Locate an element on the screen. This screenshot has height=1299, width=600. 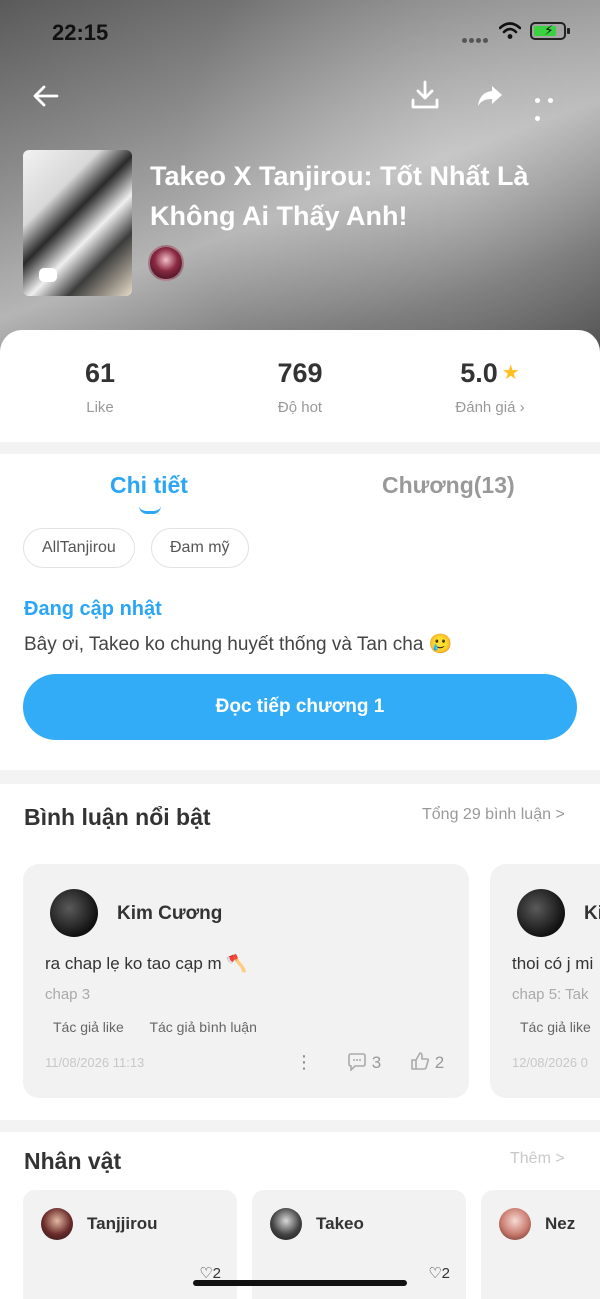
author-comment-tag: Tác giả bình luận is located at coordinates (203, 1027).